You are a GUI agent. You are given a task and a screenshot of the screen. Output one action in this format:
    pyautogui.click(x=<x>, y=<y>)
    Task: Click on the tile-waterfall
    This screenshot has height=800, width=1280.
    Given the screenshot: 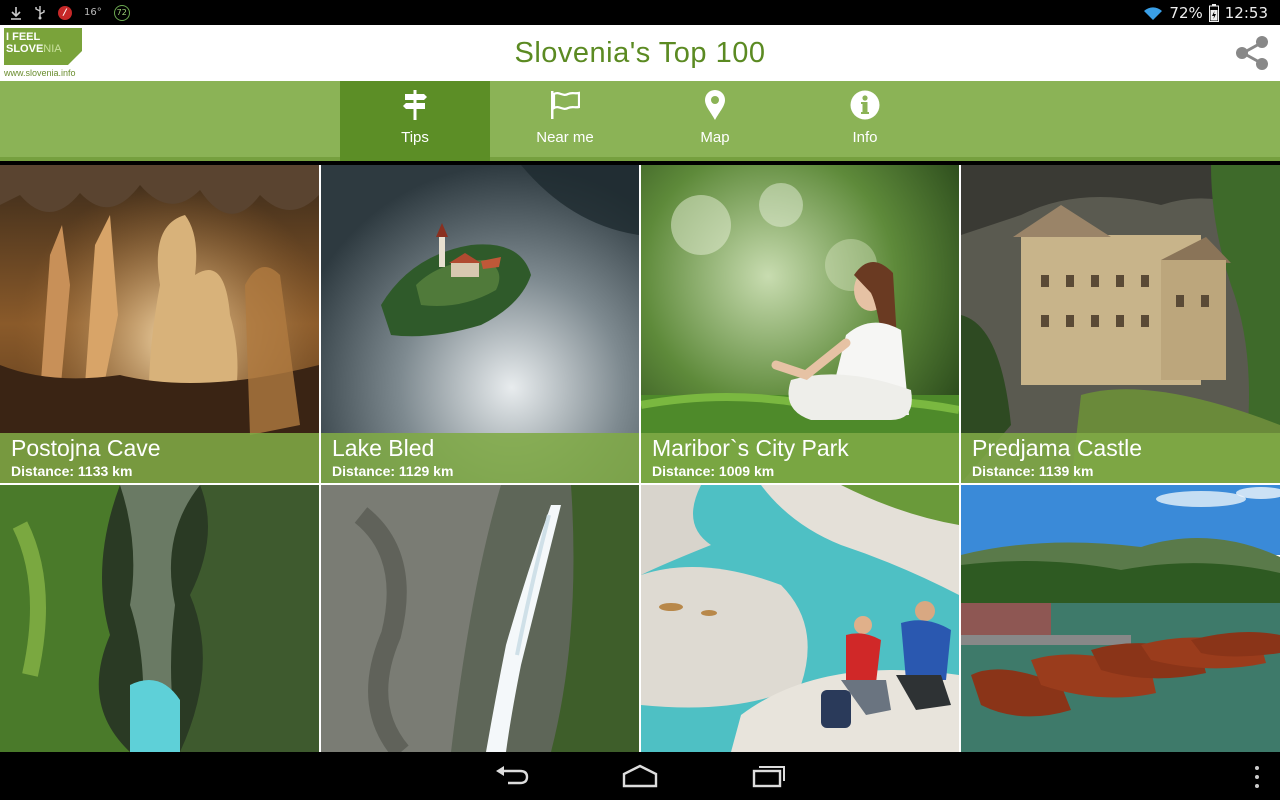 What is the action you would take?
    pyautogui.click(x=480, y=618)
    